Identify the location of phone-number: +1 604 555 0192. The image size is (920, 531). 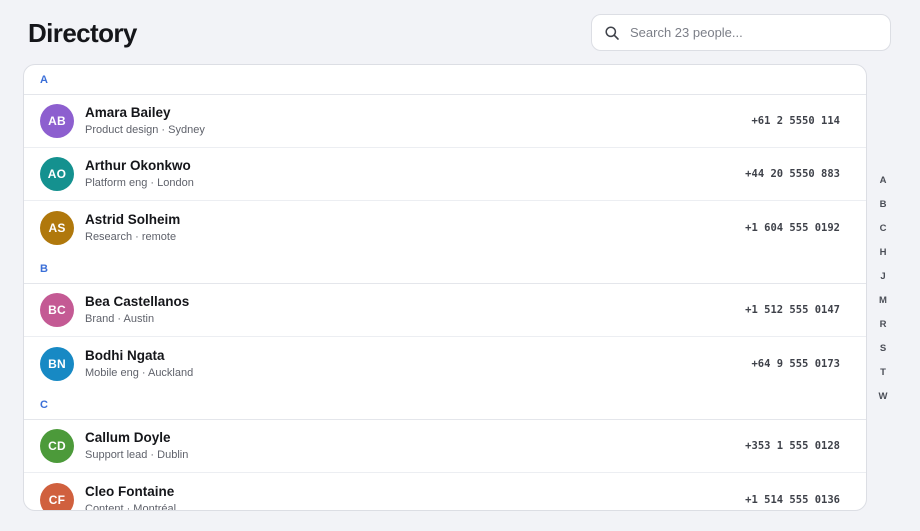
(792, 228).